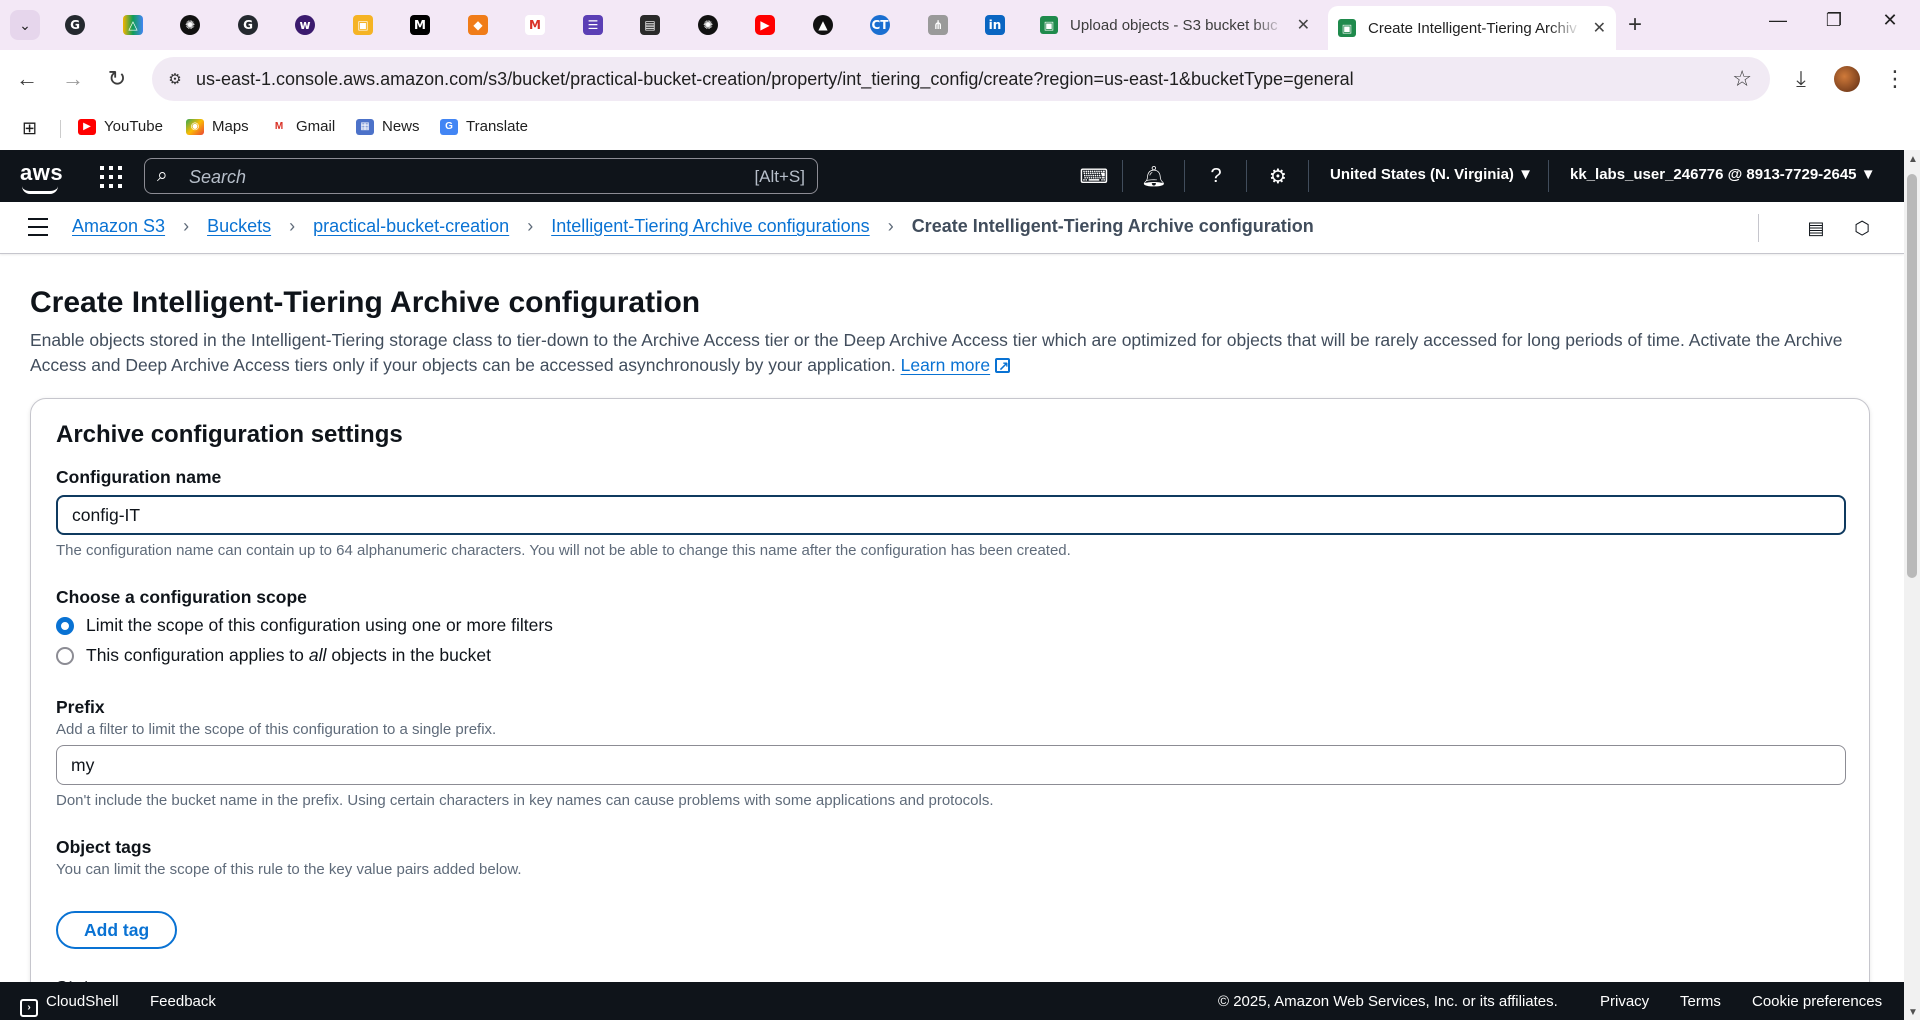  I want to click on bookmark-star-icon: ☆, so click(1742, 79).